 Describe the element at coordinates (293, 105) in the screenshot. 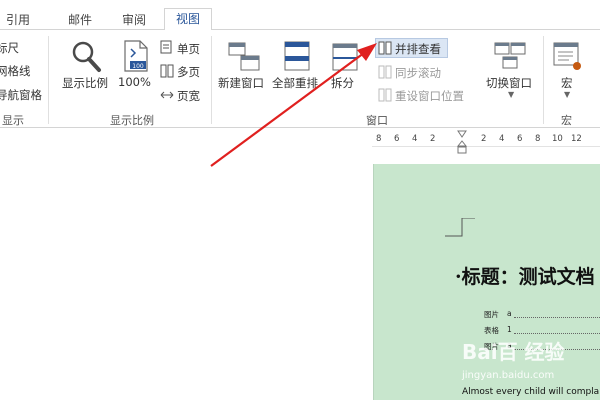

I see `annotation-arrow-icon` at that location.